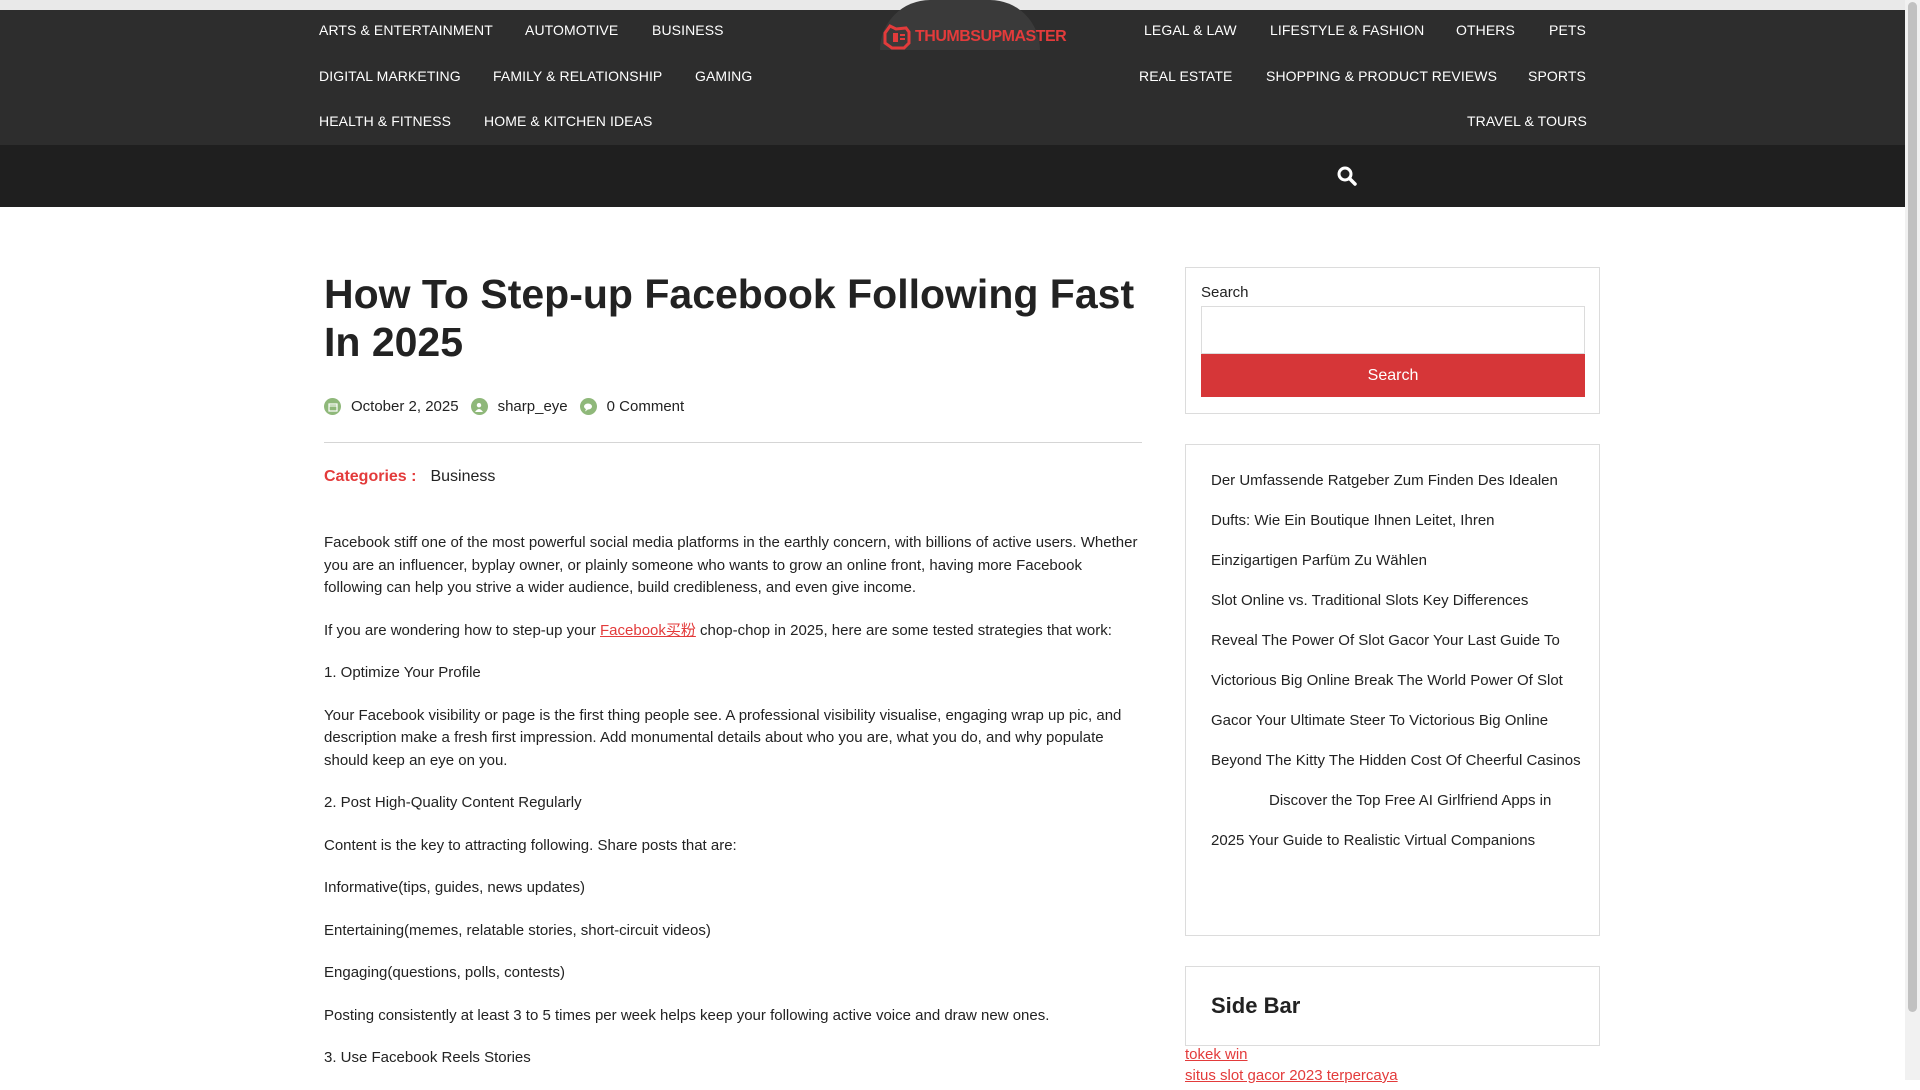 This screenshot has width=1920, height=1090. Describe the element at coordinates (454, 887) in the screenshot. I see `list-informative: Informative(tips, guides, news updates)` at that location.